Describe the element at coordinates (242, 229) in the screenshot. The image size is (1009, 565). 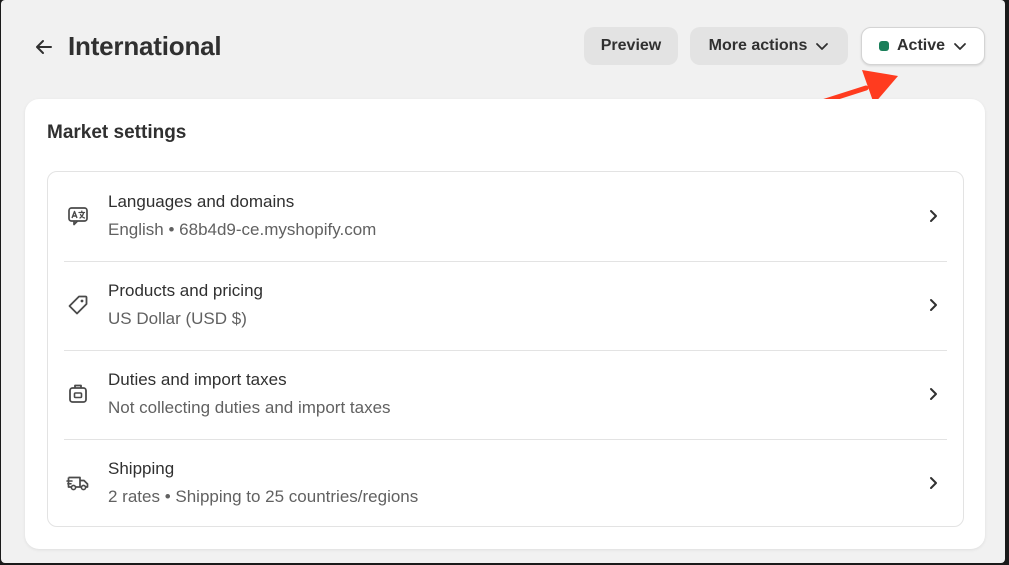
I see `list-item-subtitle: English • 68b4d9-ce.myshopify.com` at that location.